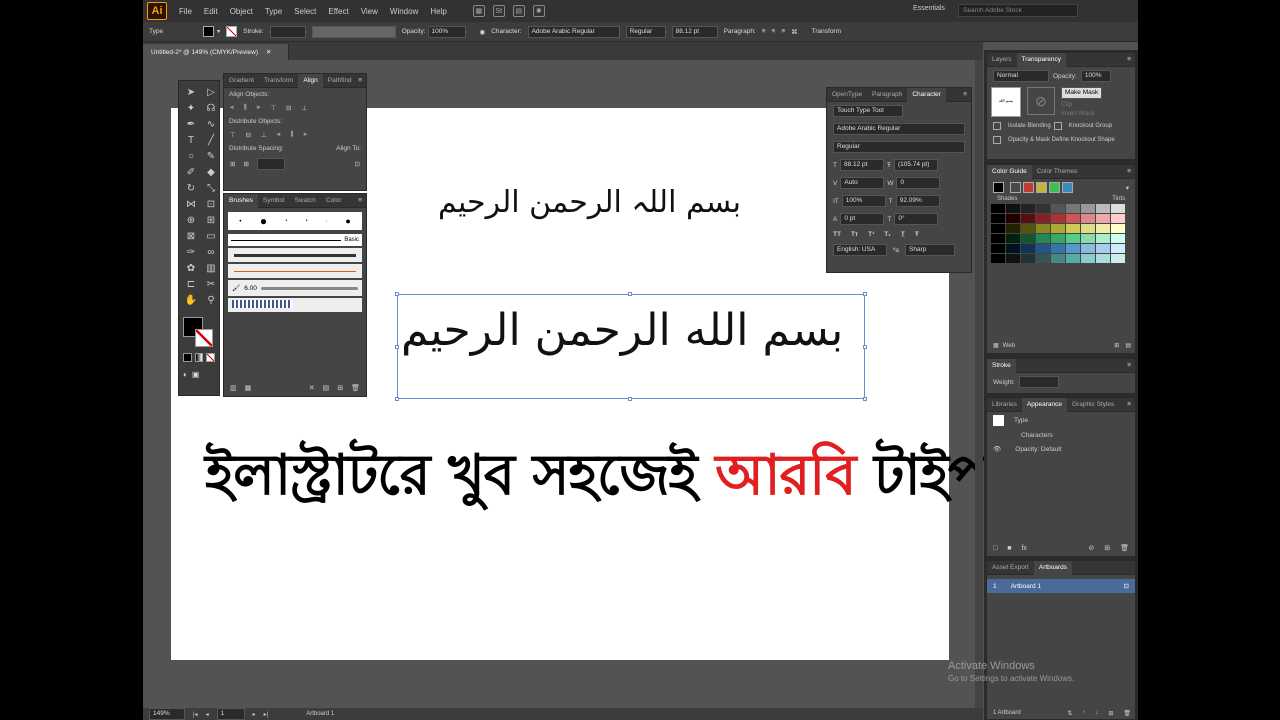 The image size is (1280, 720). What do you see at coordinates (1081, 113) in the screenshot?
I see `invert-mask-checkbox: Invert Mask` at bounding box center [1081, 113].